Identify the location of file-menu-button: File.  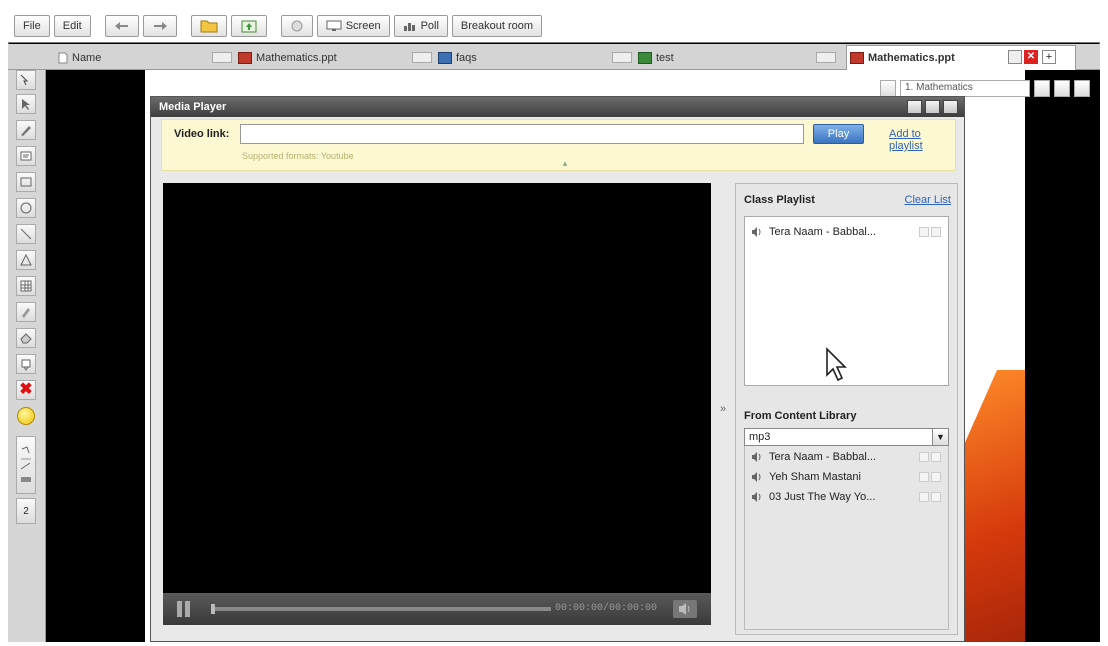
(32, 26).